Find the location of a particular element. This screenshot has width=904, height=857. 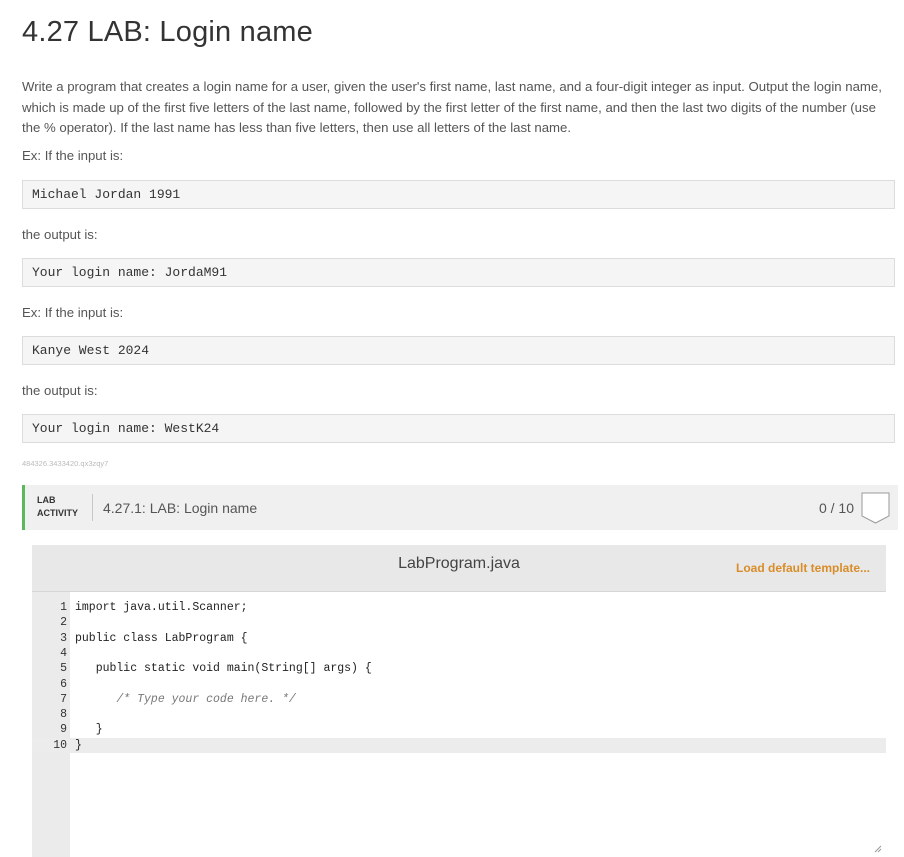

line-number: 4 is located at coordinates (63, 653).